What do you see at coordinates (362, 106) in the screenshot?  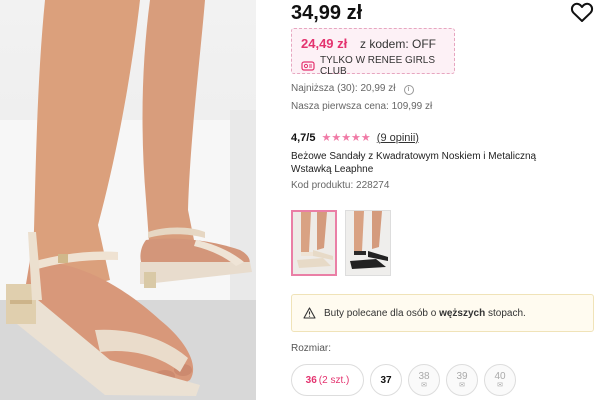 I see `first-price-text: Nasza pierwsza cena: 109,99 zł` at bounding box center [362, 106].